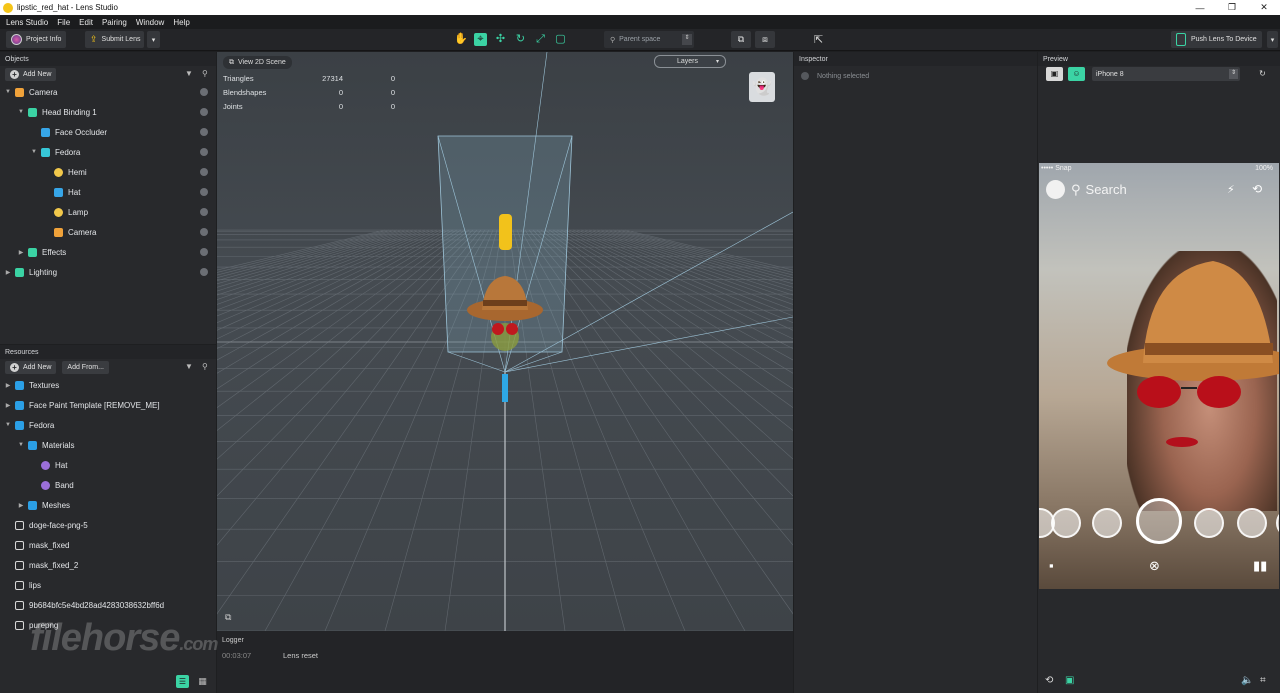 This screenshot has width=1280, height=693. I want to click on push-lens-button: Push Lens To Device, so click(1216, 39).